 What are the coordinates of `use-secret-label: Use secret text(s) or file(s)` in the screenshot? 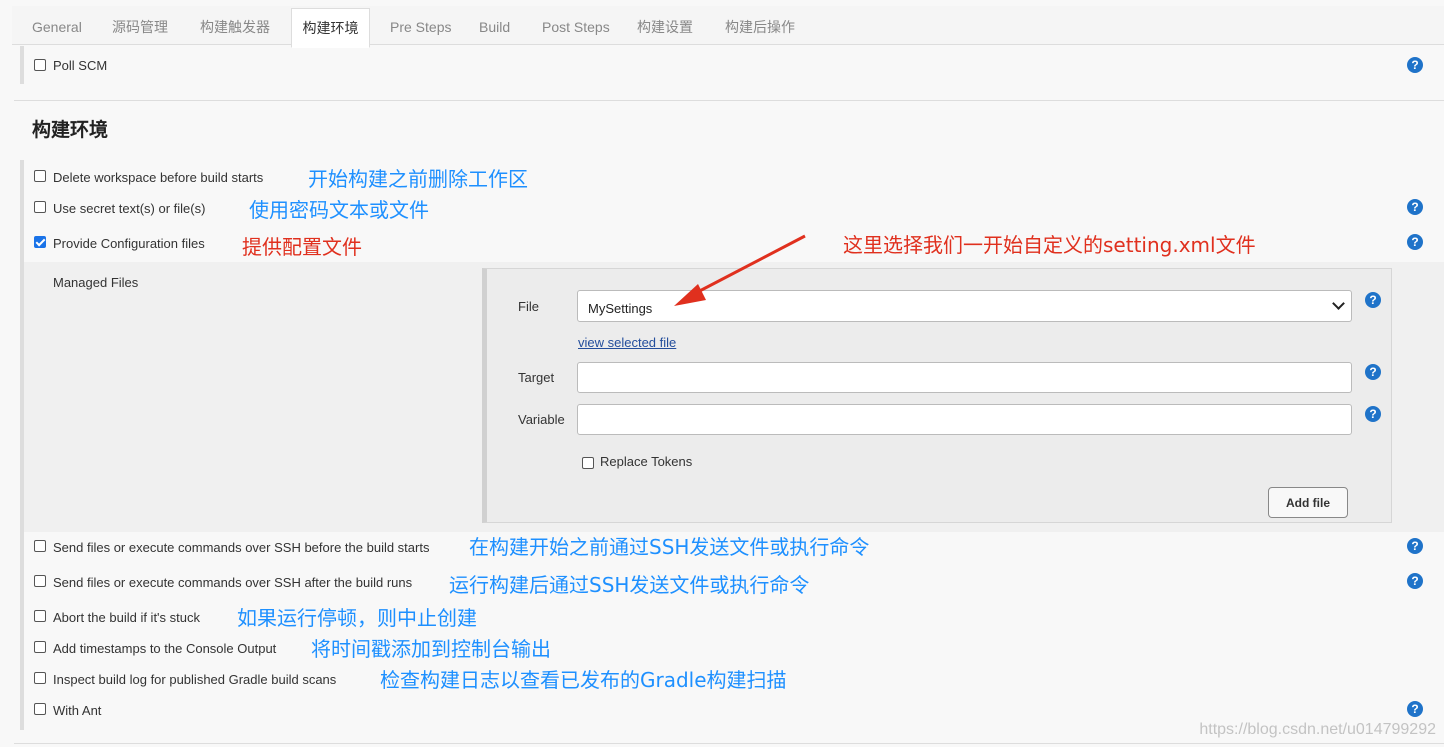 It's located at (129, 208).